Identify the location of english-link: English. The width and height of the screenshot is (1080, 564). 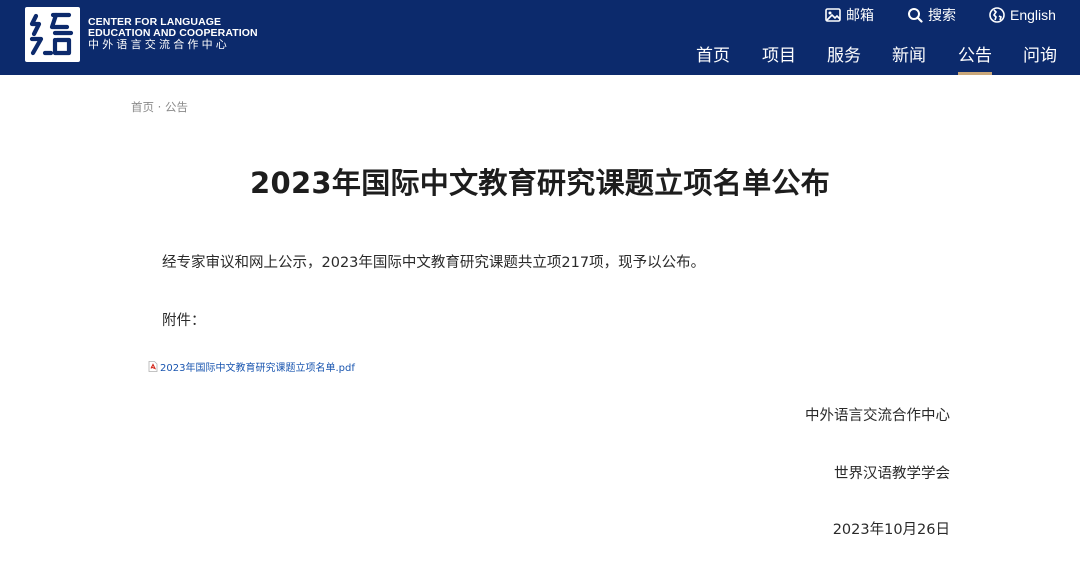
(1022, 15).